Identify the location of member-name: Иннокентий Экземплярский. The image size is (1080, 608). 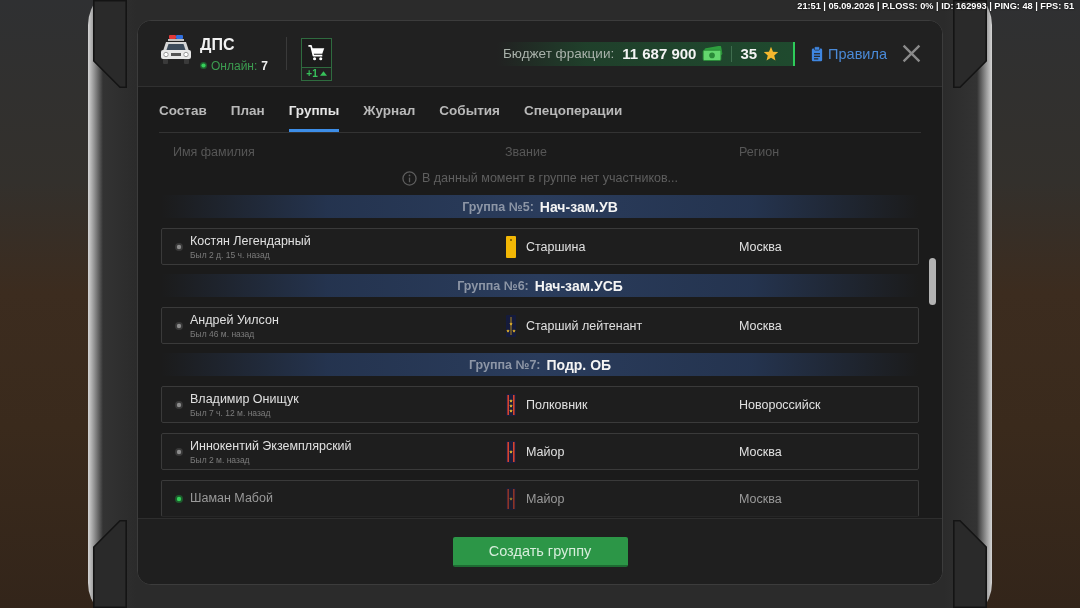
(271, 446).